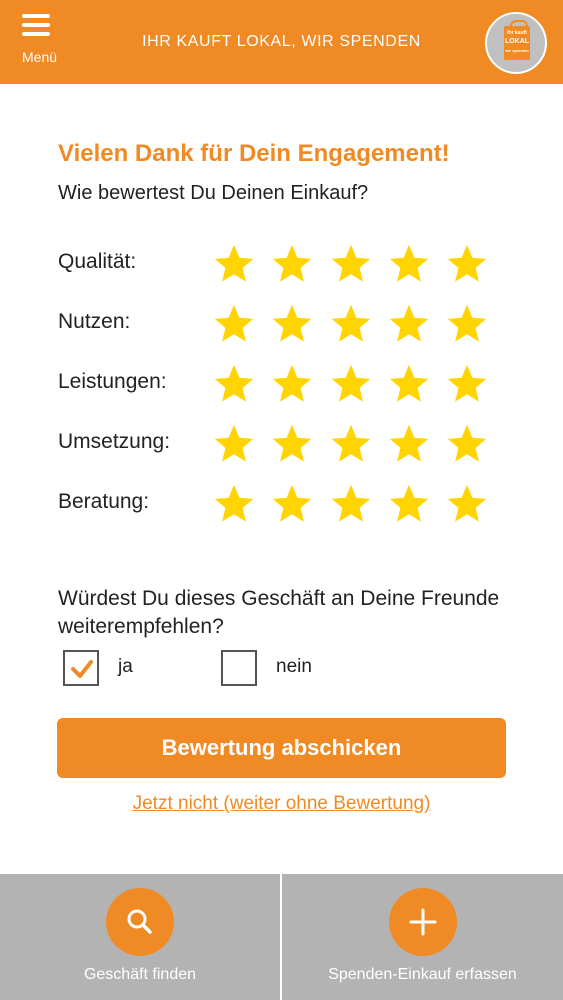  I want to click on logo-text-bottom: wir spenden, so click(517, 50).